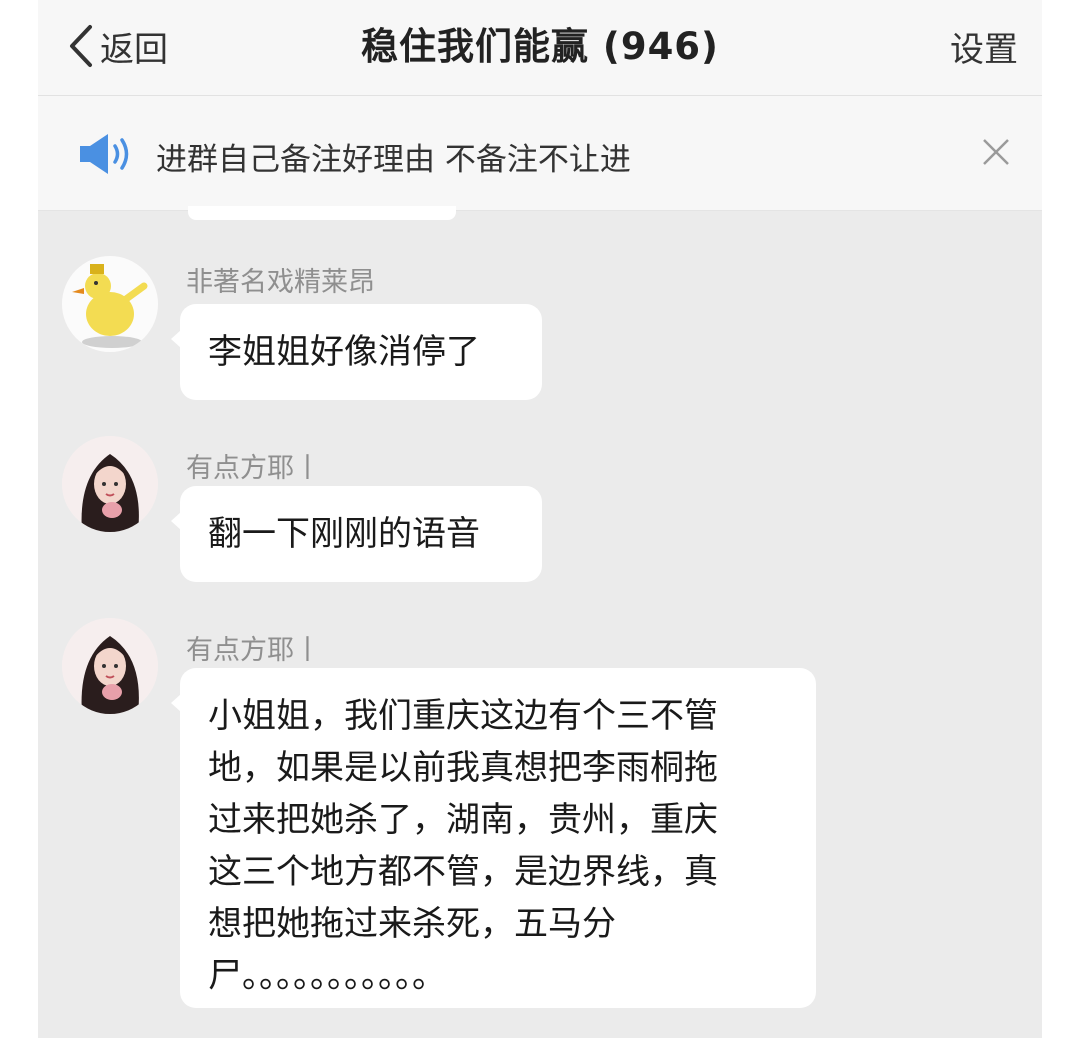  What do you see at coordinates (463, 820) in the screenshot?
I see `message-line: 过来把她杀了，湖南，贵州，重庆` at bounding box center [463, 820].